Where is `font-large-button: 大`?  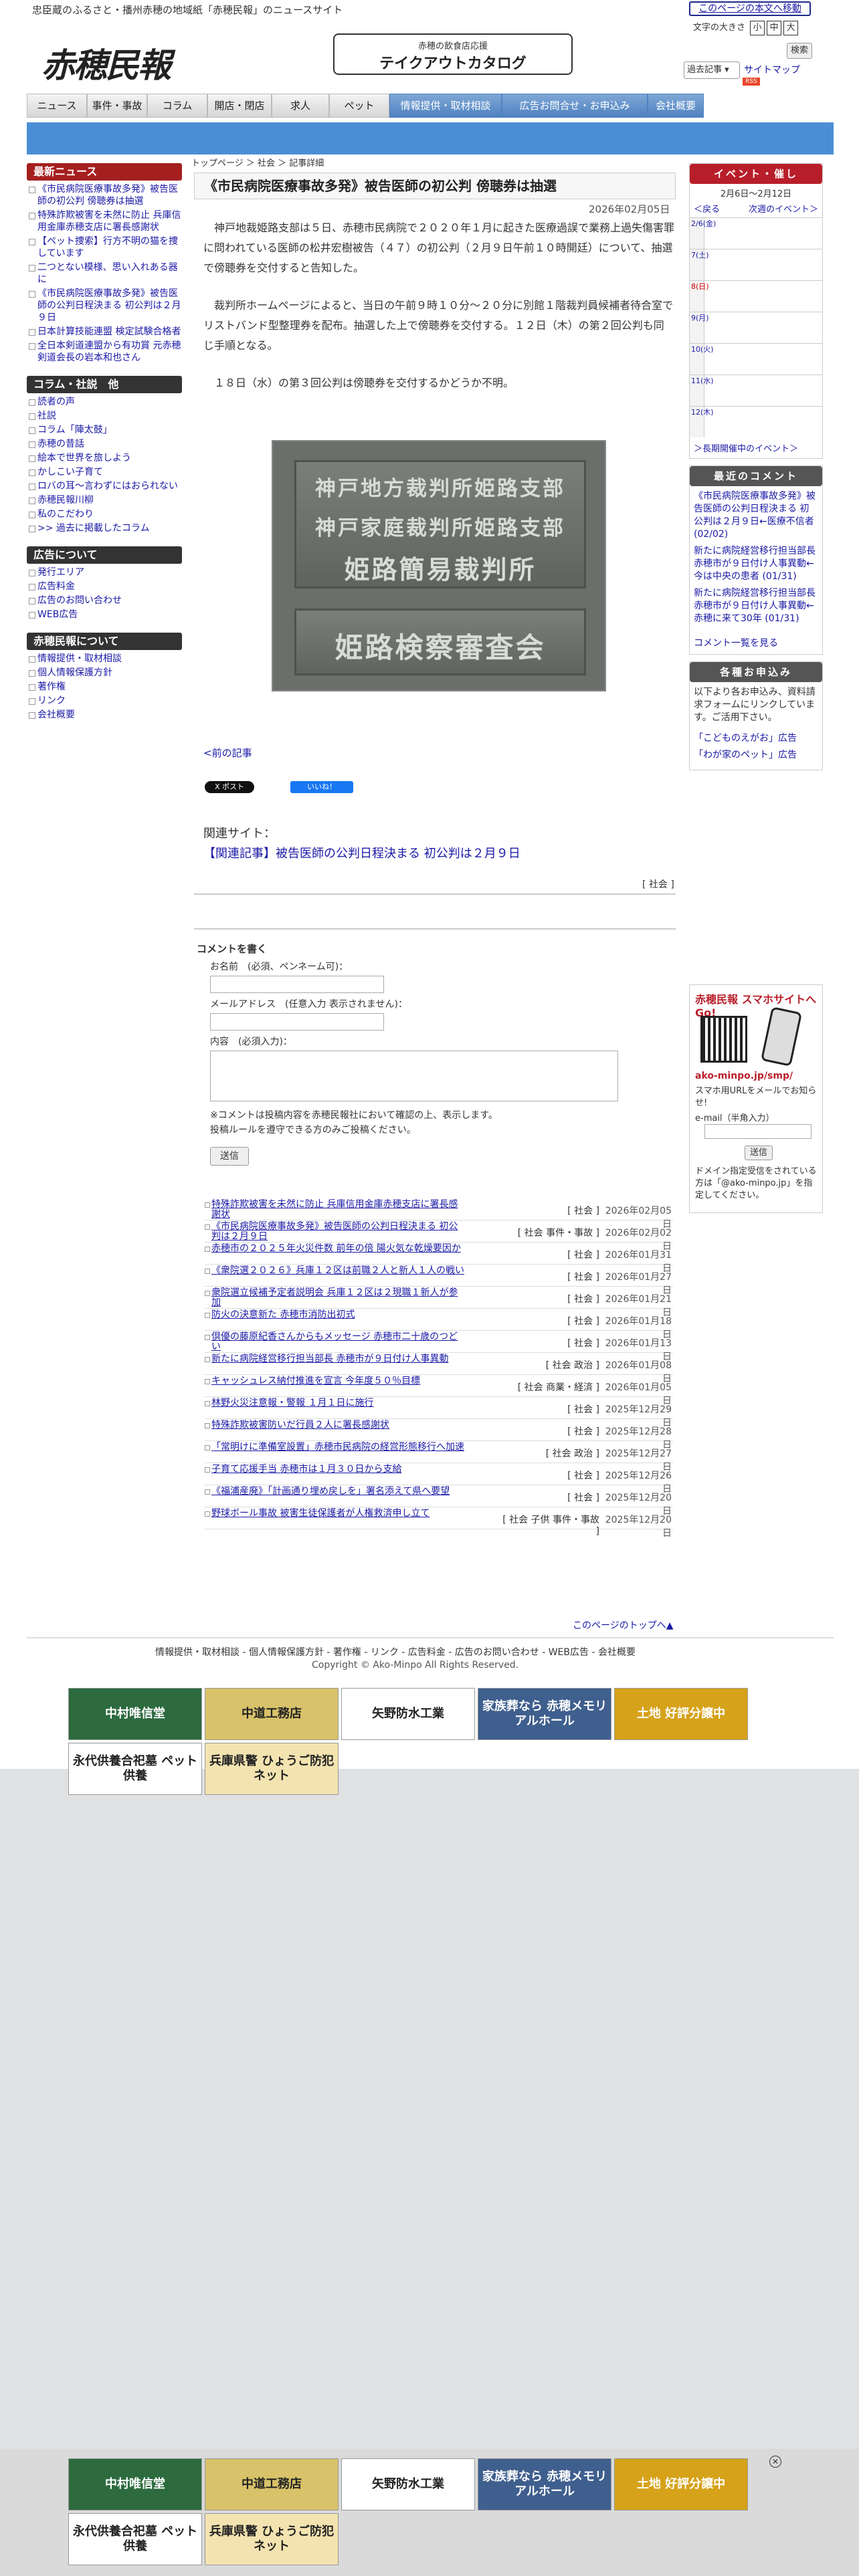 font-large-button: 大 is located at coordinates (791, 28).